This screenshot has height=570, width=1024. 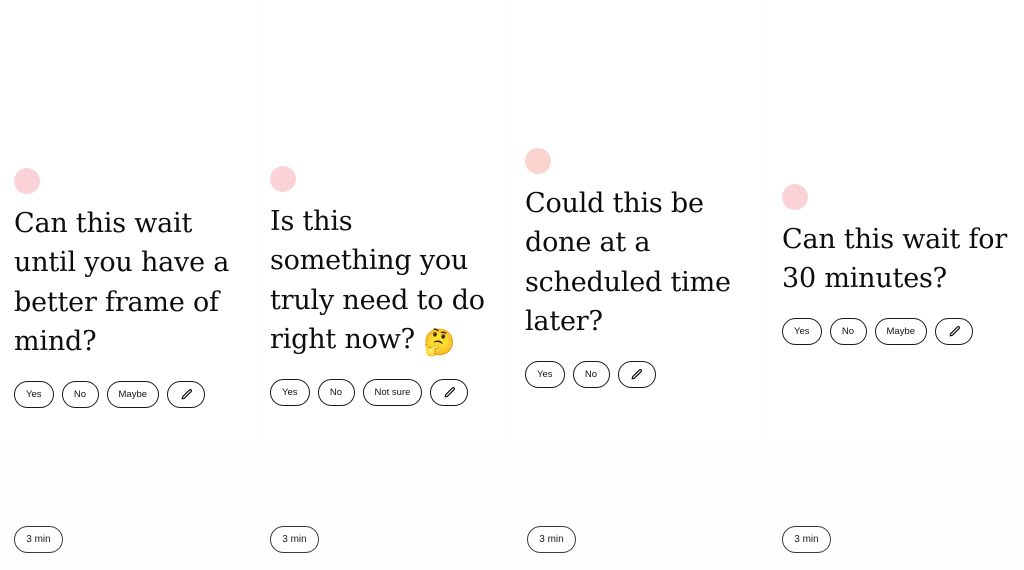 I want to click on question-text: Can this wait for 30 minutes?, so click(x=897, y=261).